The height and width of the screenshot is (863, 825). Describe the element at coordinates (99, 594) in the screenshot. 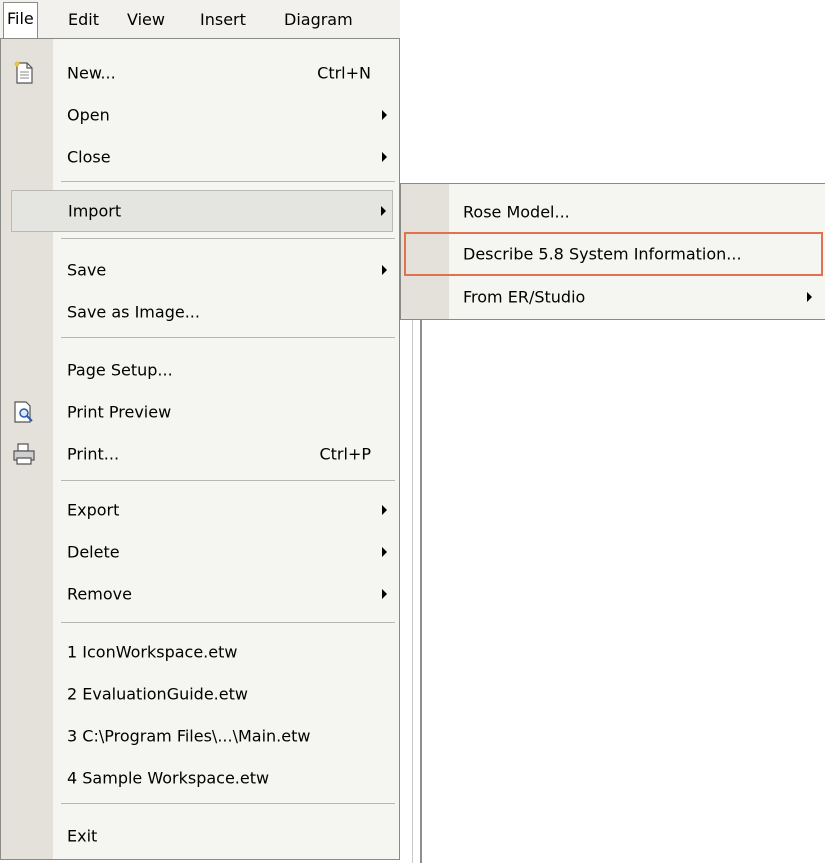

I see `menu-item-label: Remove` at that location.